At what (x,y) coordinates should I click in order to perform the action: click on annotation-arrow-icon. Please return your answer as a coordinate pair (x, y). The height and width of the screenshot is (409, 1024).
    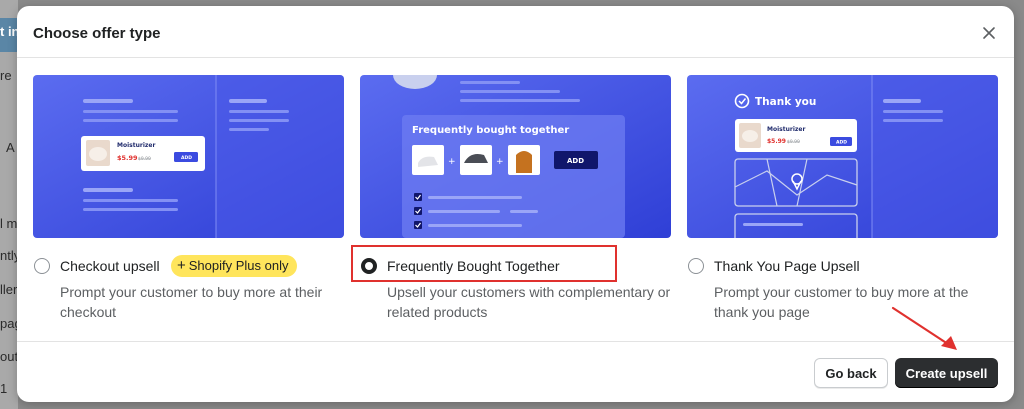
    Looking at the image, I should click on (924, 328).